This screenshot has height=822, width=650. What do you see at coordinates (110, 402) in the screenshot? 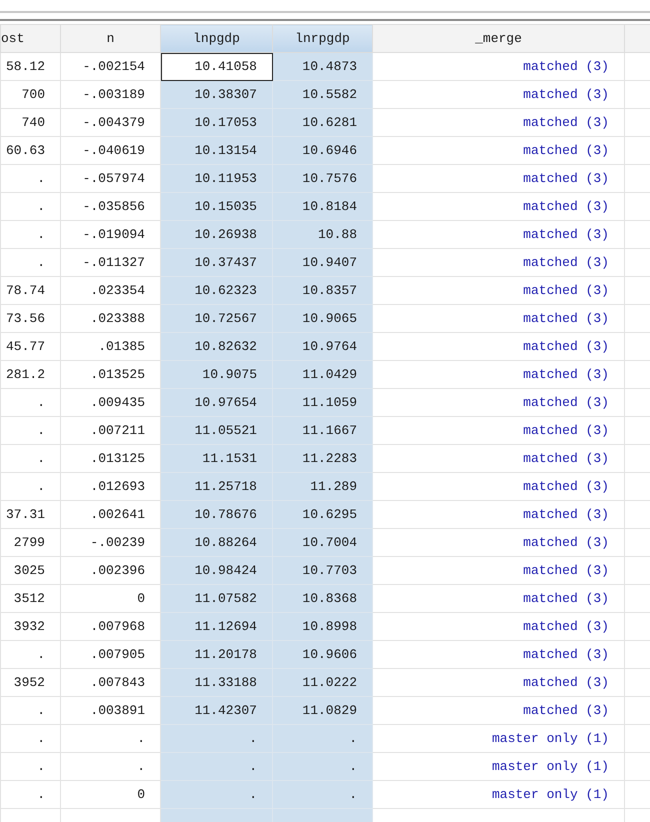
I see `table-cell: .009435` at bounding box center [110, 402].